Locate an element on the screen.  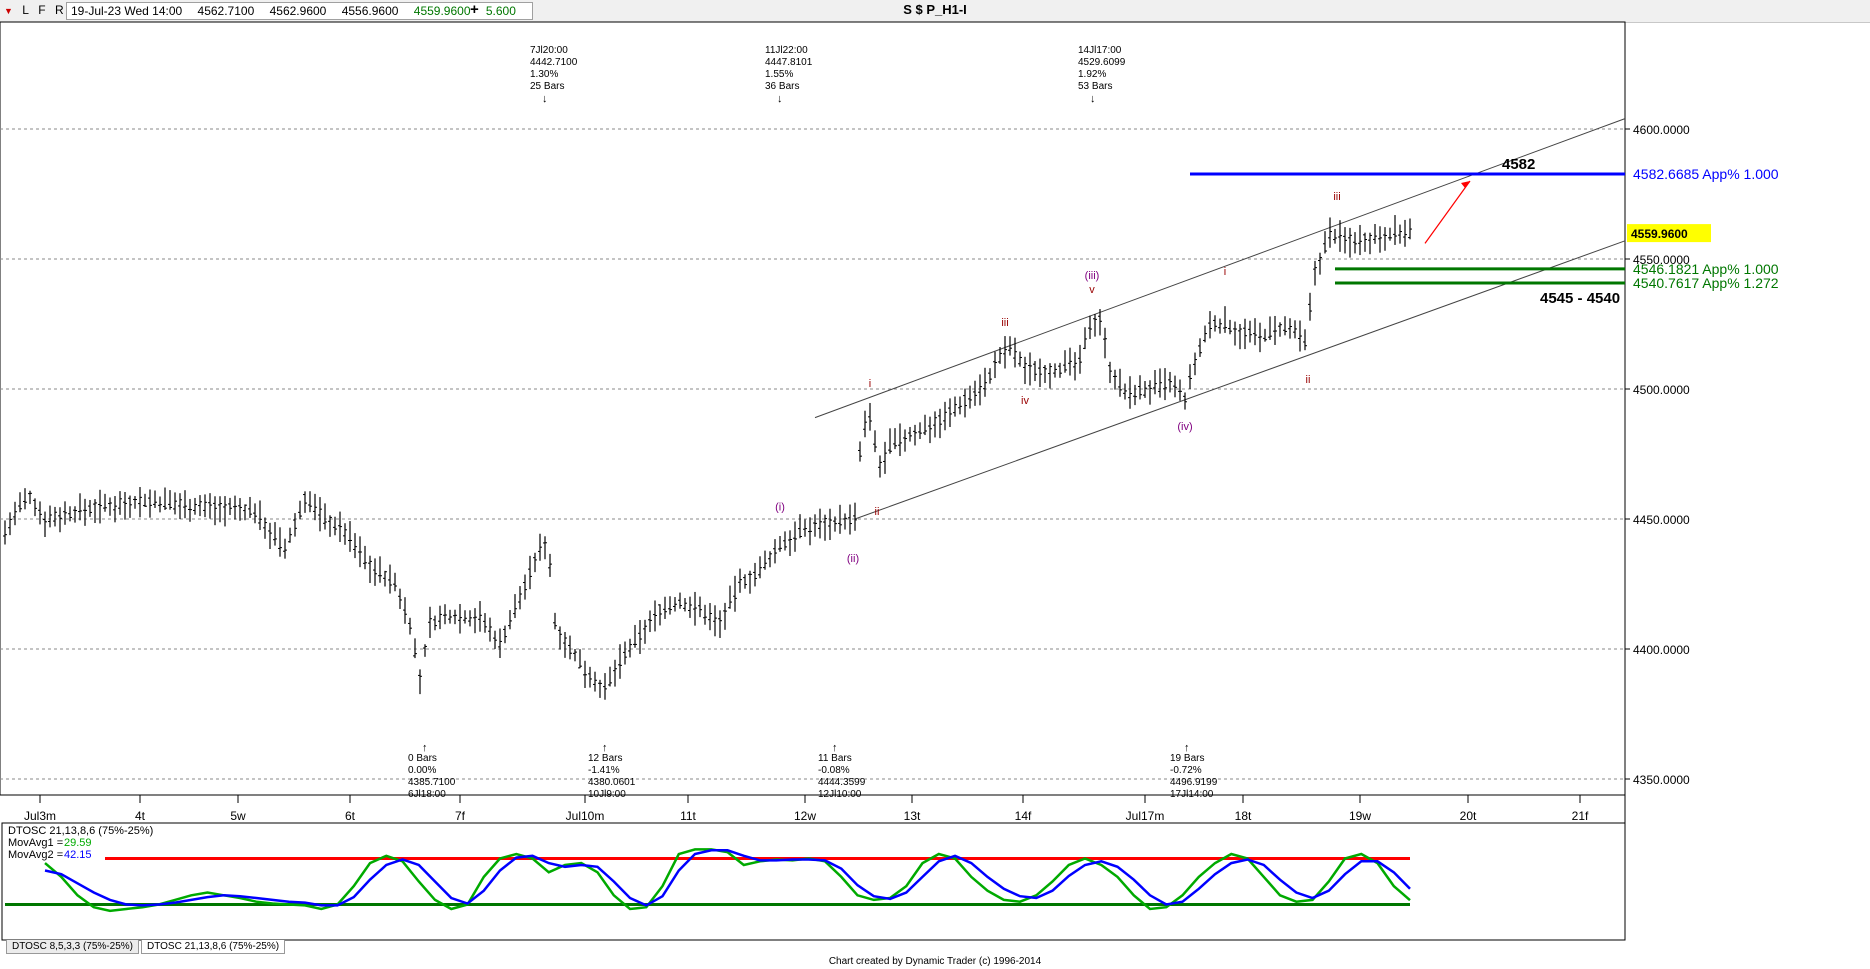
x-tick-label: 6t is located at coordinates (350, 816).